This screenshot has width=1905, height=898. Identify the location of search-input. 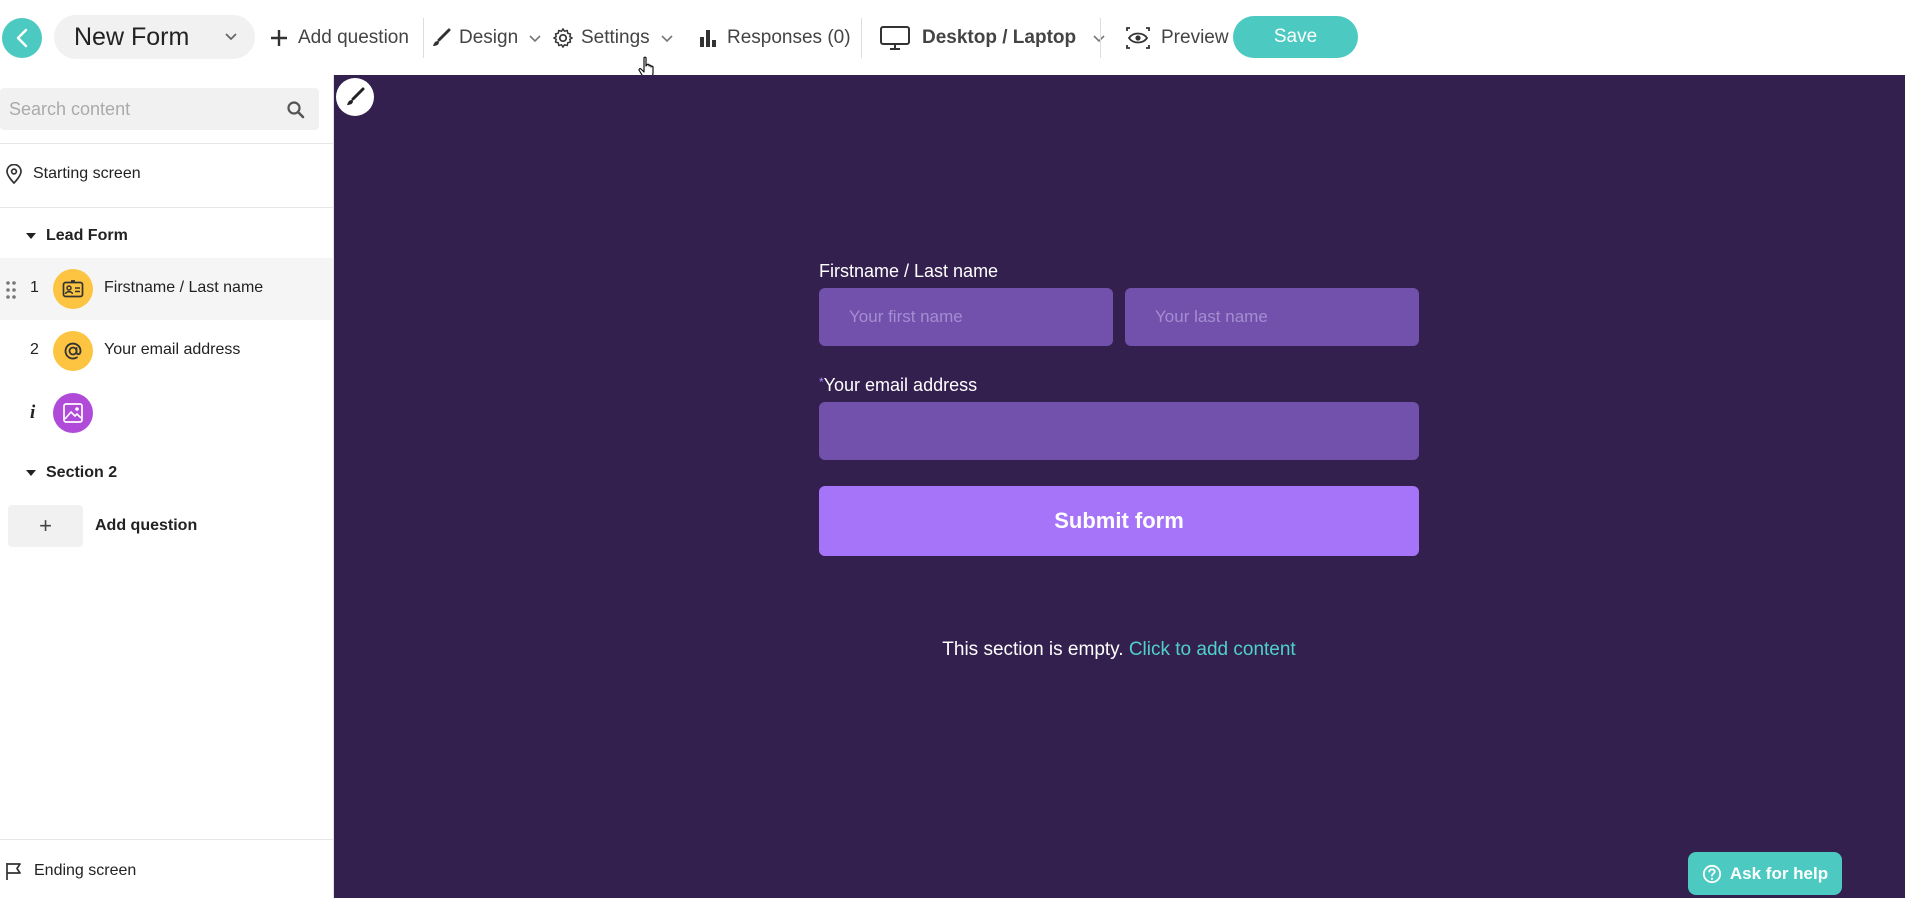
(159, 109).